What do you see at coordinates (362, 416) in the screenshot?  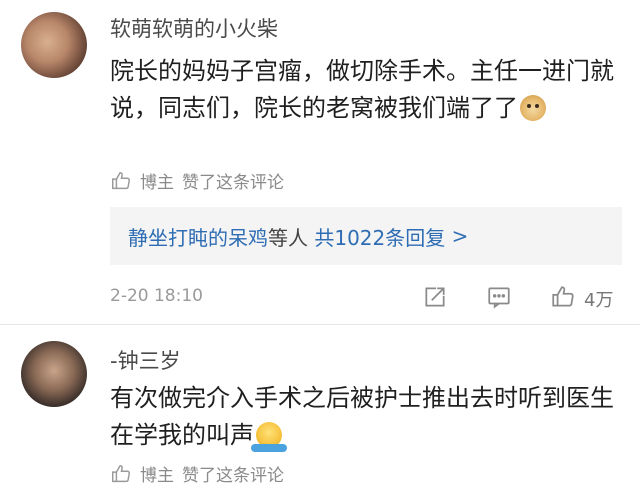 I see `comment-body: 有次做完介入手术之后被护士推出去时听到医生在学我的叫声` at bounding box center [362, 416].